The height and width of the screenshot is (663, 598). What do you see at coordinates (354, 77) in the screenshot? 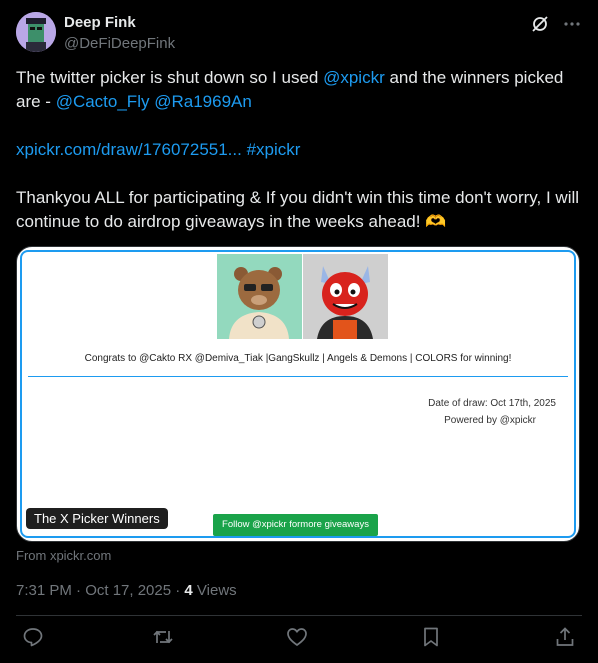
I see `mention-xpickr: @xpickr` at bounding box center [354, 77].